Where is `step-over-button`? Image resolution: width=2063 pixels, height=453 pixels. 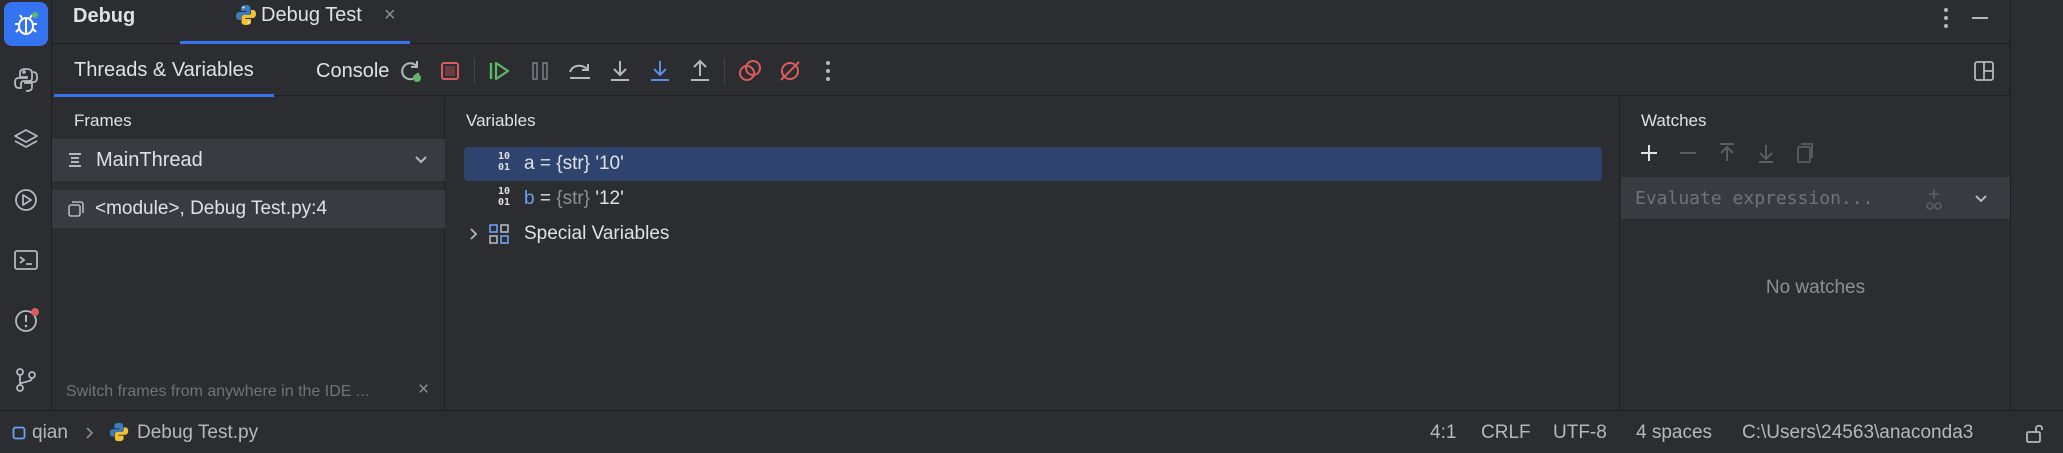 step-over-button is located at coordinates (580, 71).